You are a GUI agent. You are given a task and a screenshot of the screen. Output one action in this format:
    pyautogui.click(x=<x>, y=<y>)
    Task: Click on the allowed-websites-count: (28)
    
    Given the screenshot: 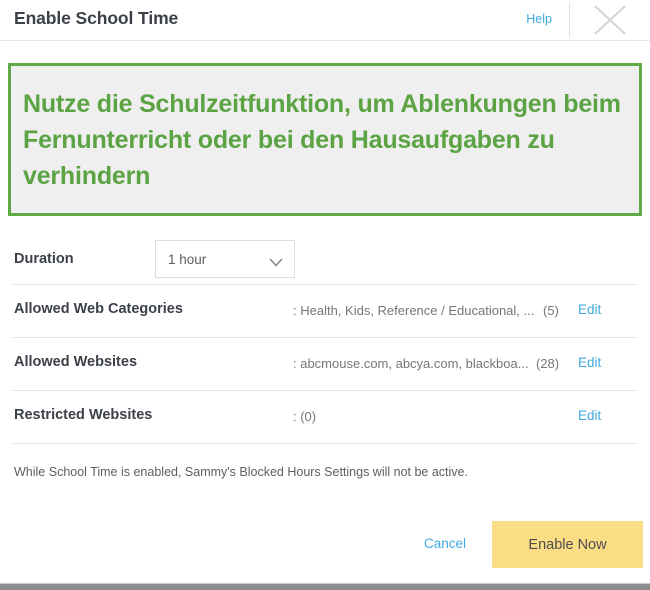 What is the action you would take?
    pyautogui.click(x=548, y=363)
    